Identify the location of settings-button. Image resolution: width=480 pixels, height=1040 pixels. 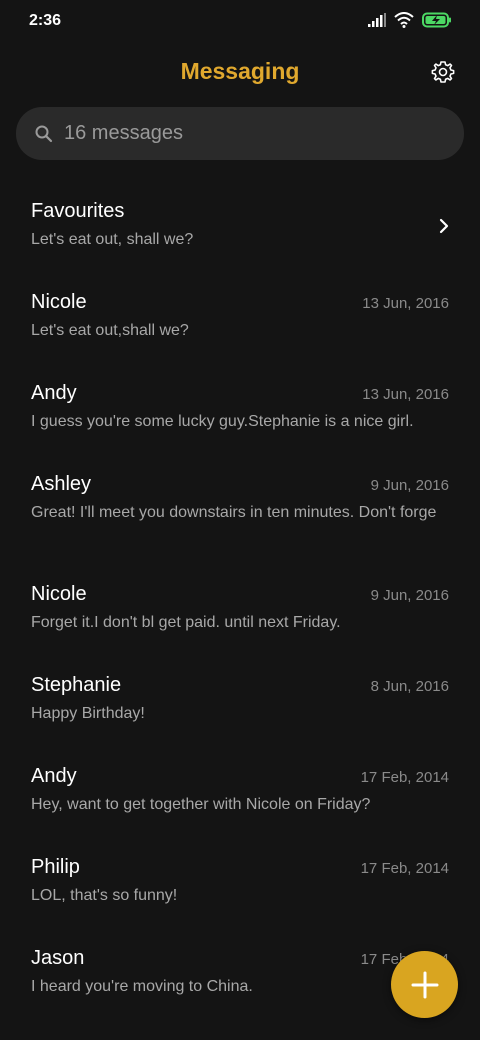
(443, 72).